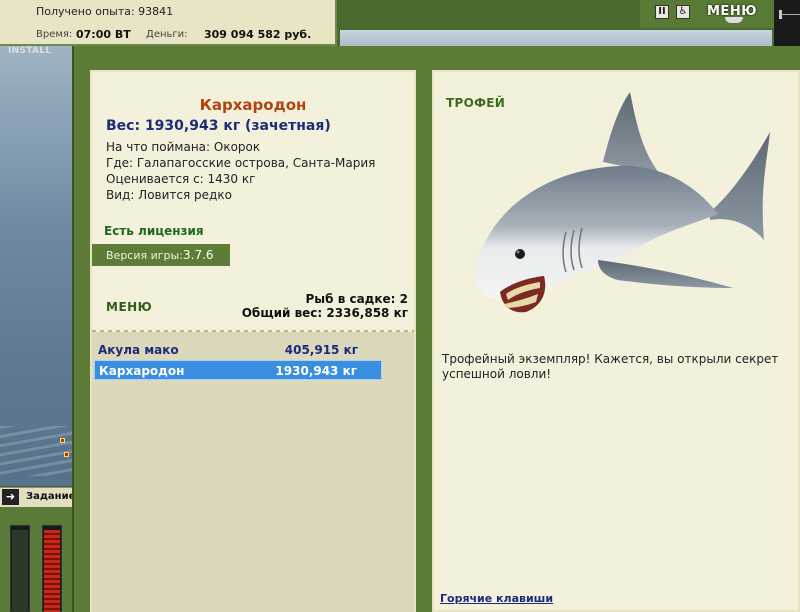 This screenshot has height=612, width=800. I want to click on fish-rarity: Вид: Ловится редко, so click(169, 195).